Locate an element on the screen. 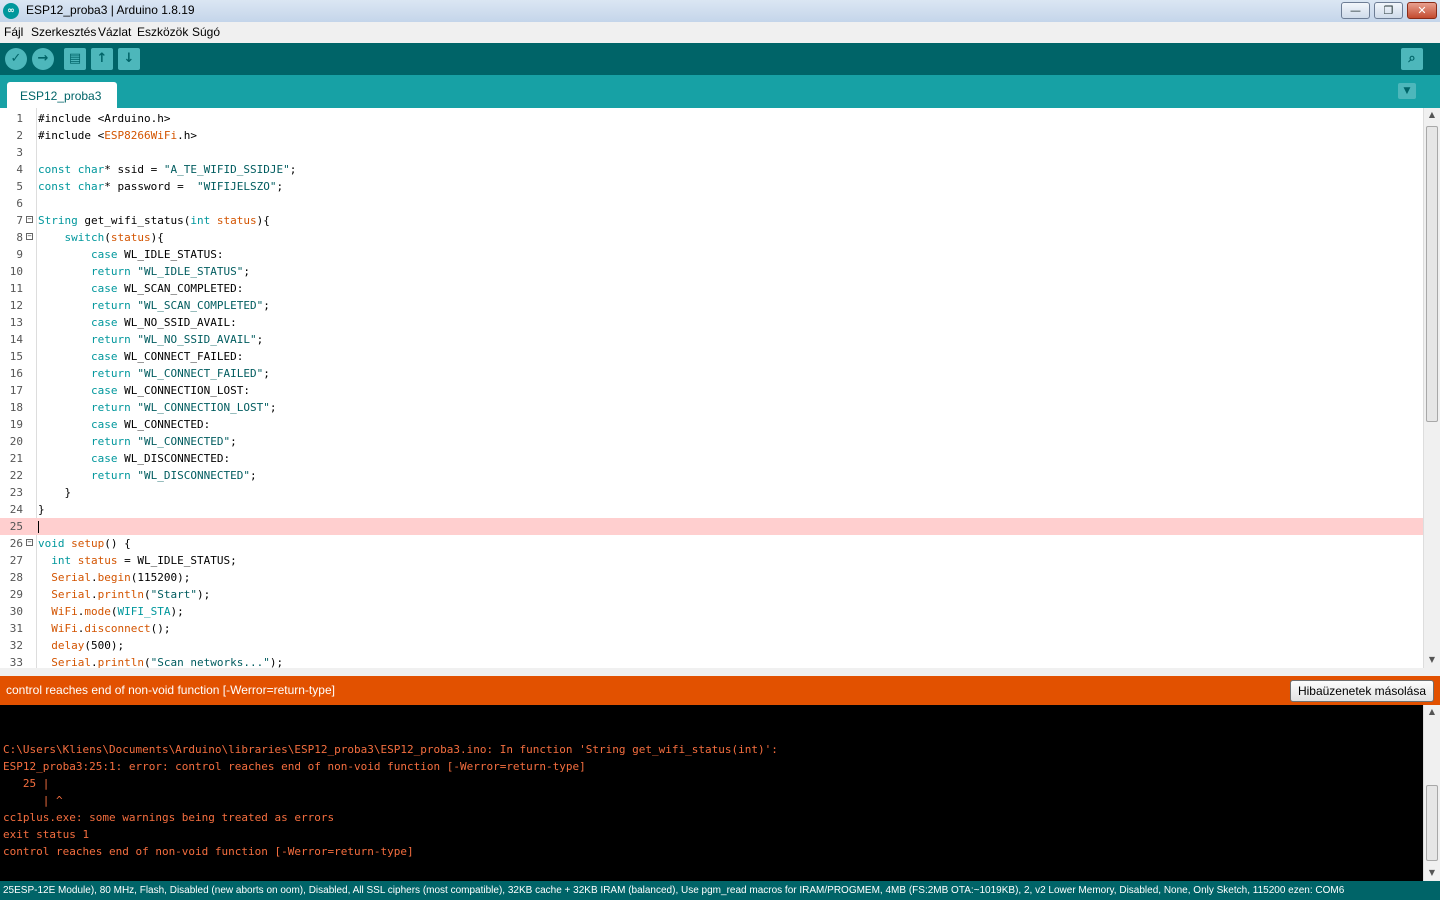 Image resolution: width=1440 pixels, height=900 pixels. code-text: case WL_NO_SSID_AVAIL: is located at coordinates (163, 322).